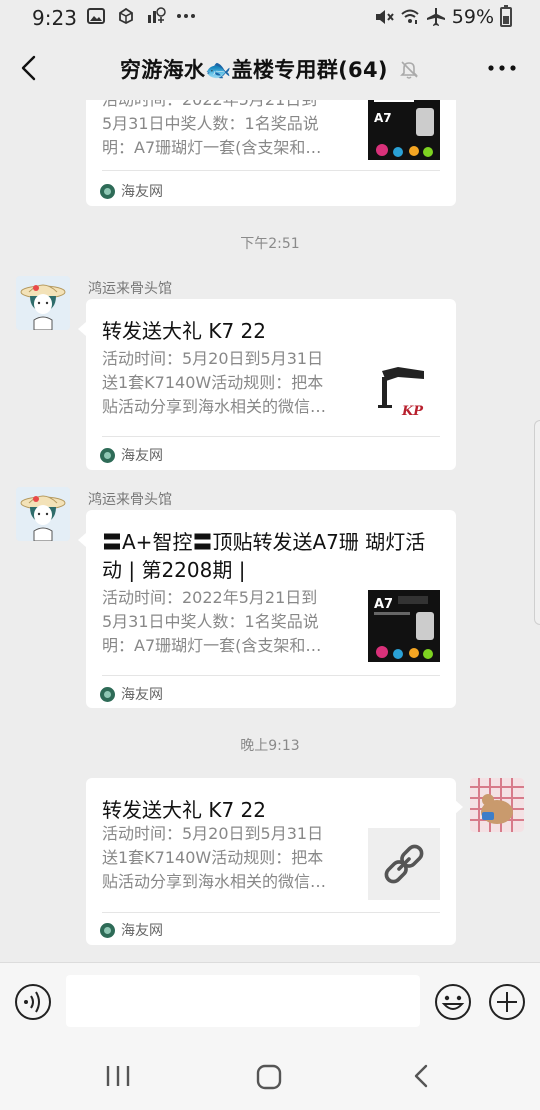 Image resolution: width=540 pixels, height=1110 pixels. I want to click on status-bar: 9:23 59%, so click(270, 18).